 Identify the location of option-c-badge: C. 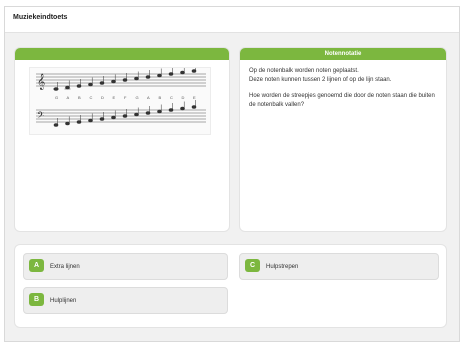
(252, 265).